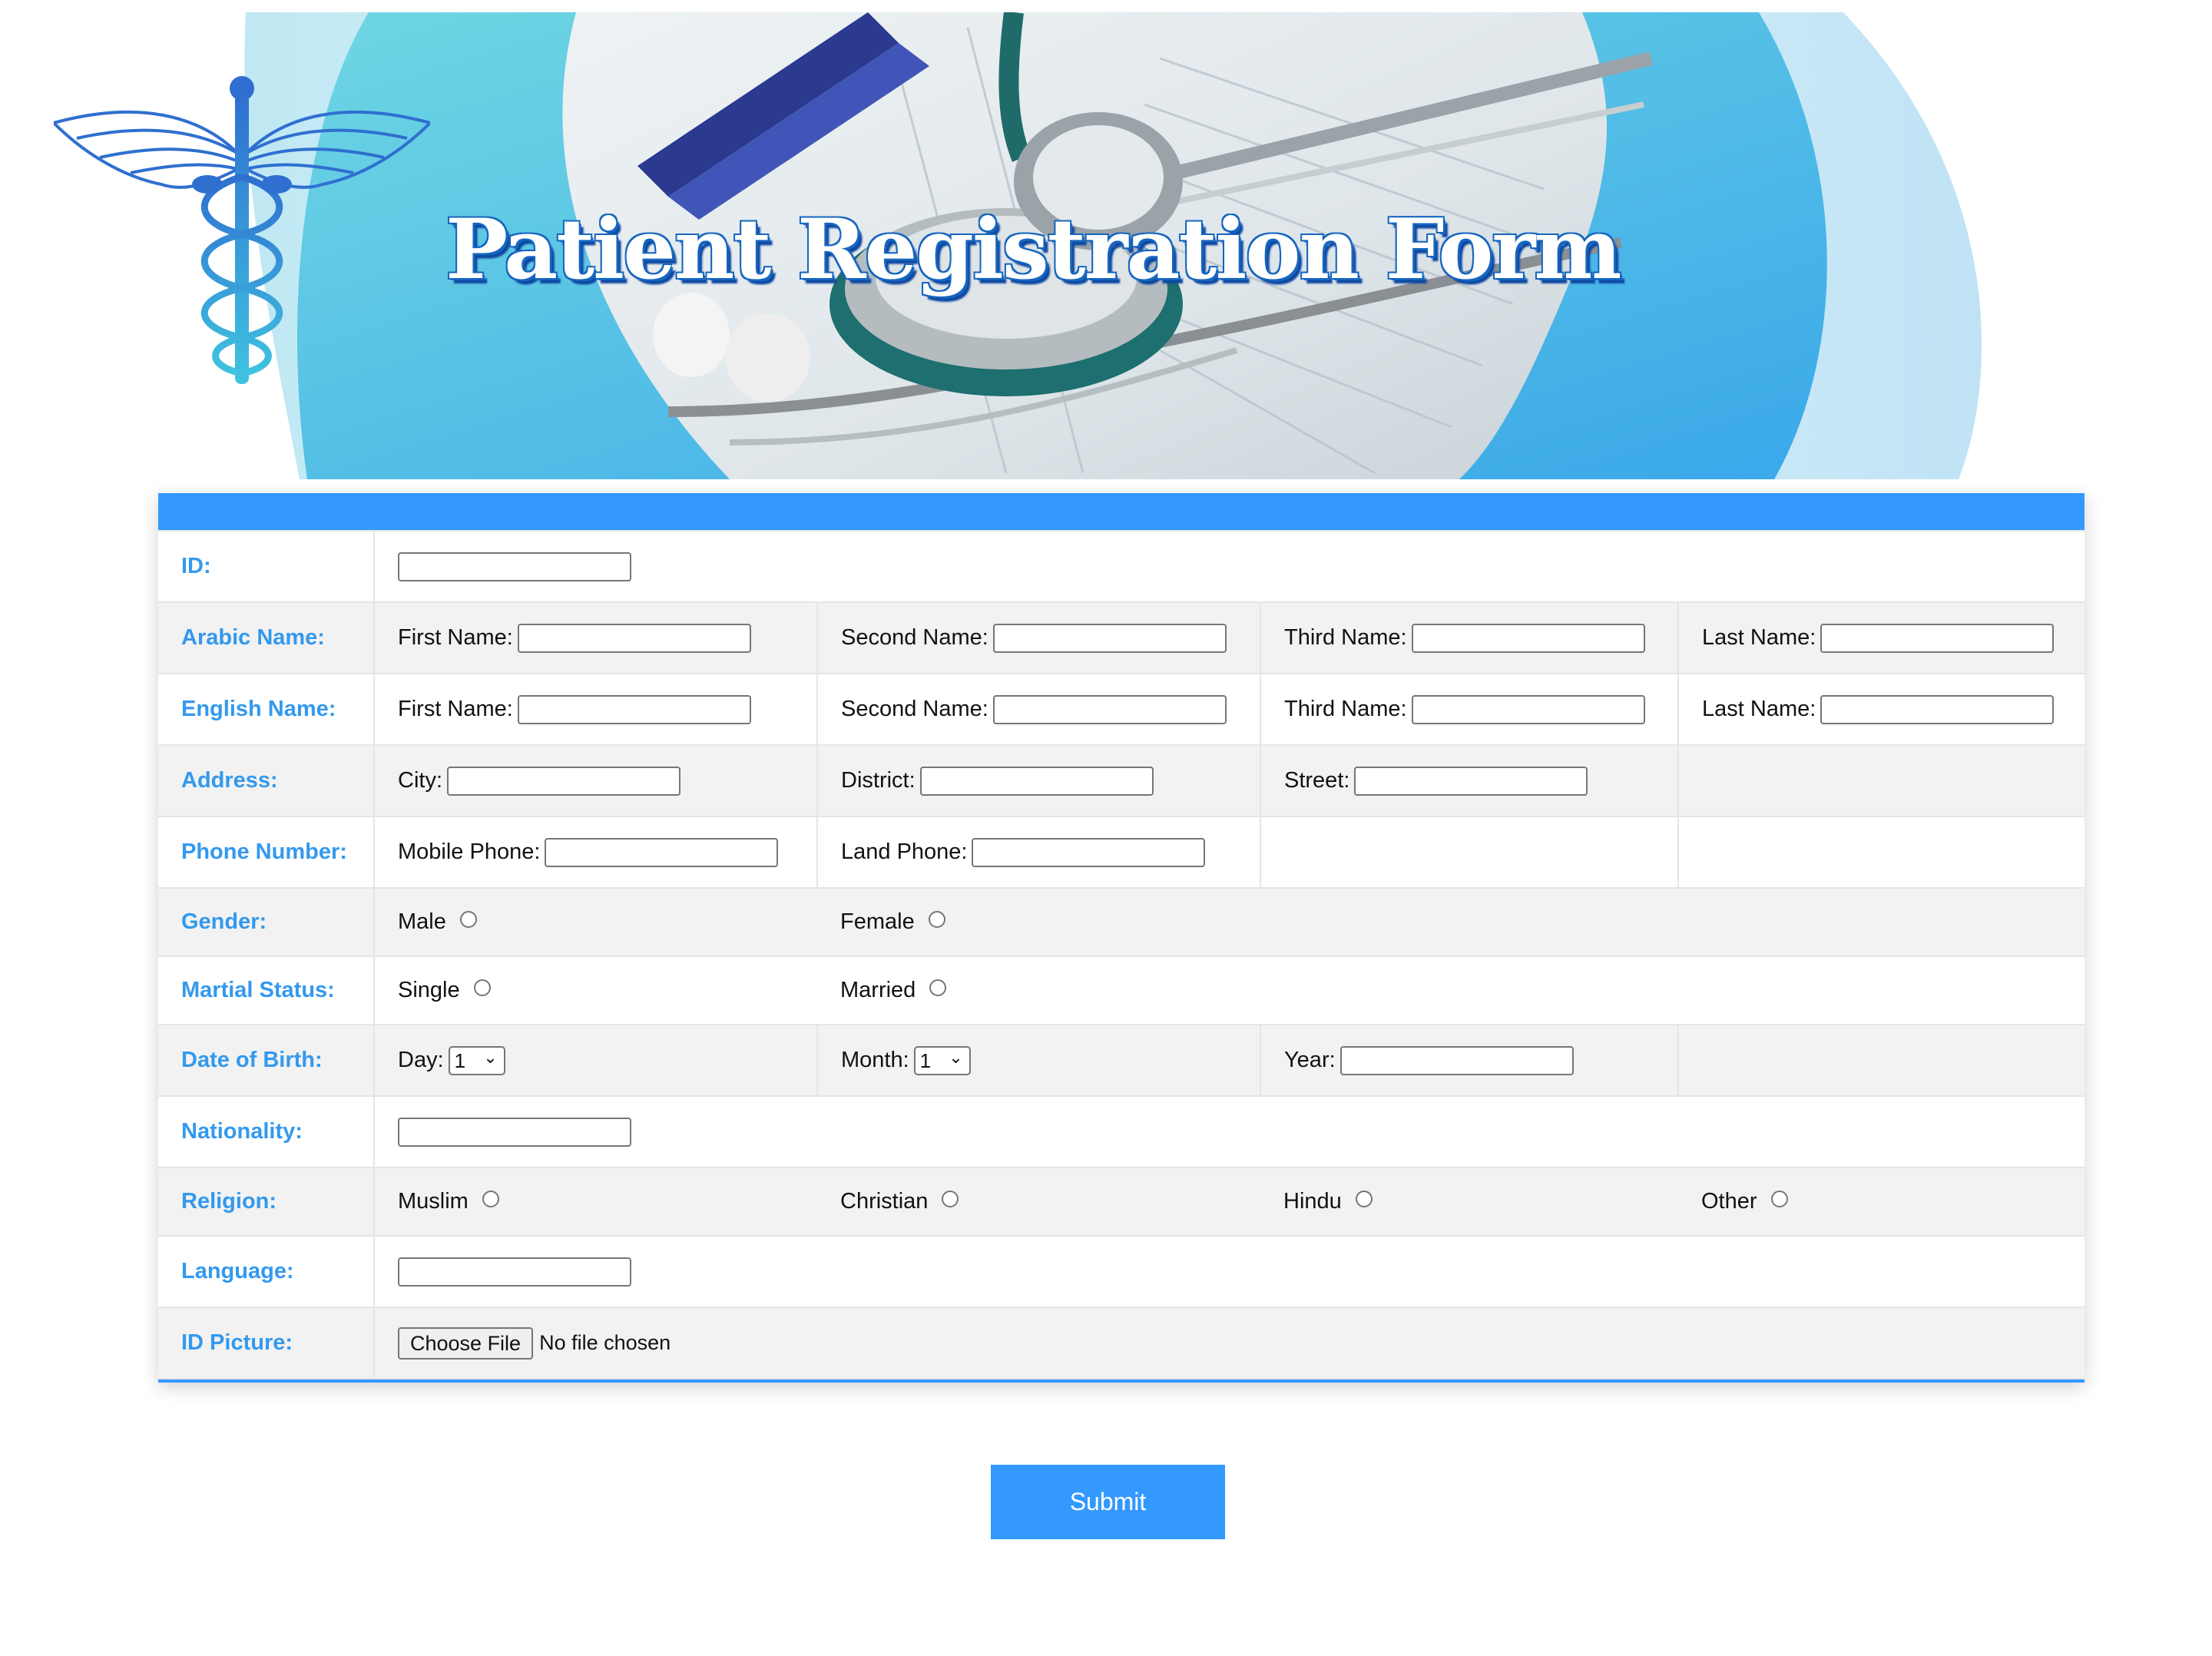 The image size is (2212, 1656). I want to click on arabic-first-name-input, so click(634, 638).